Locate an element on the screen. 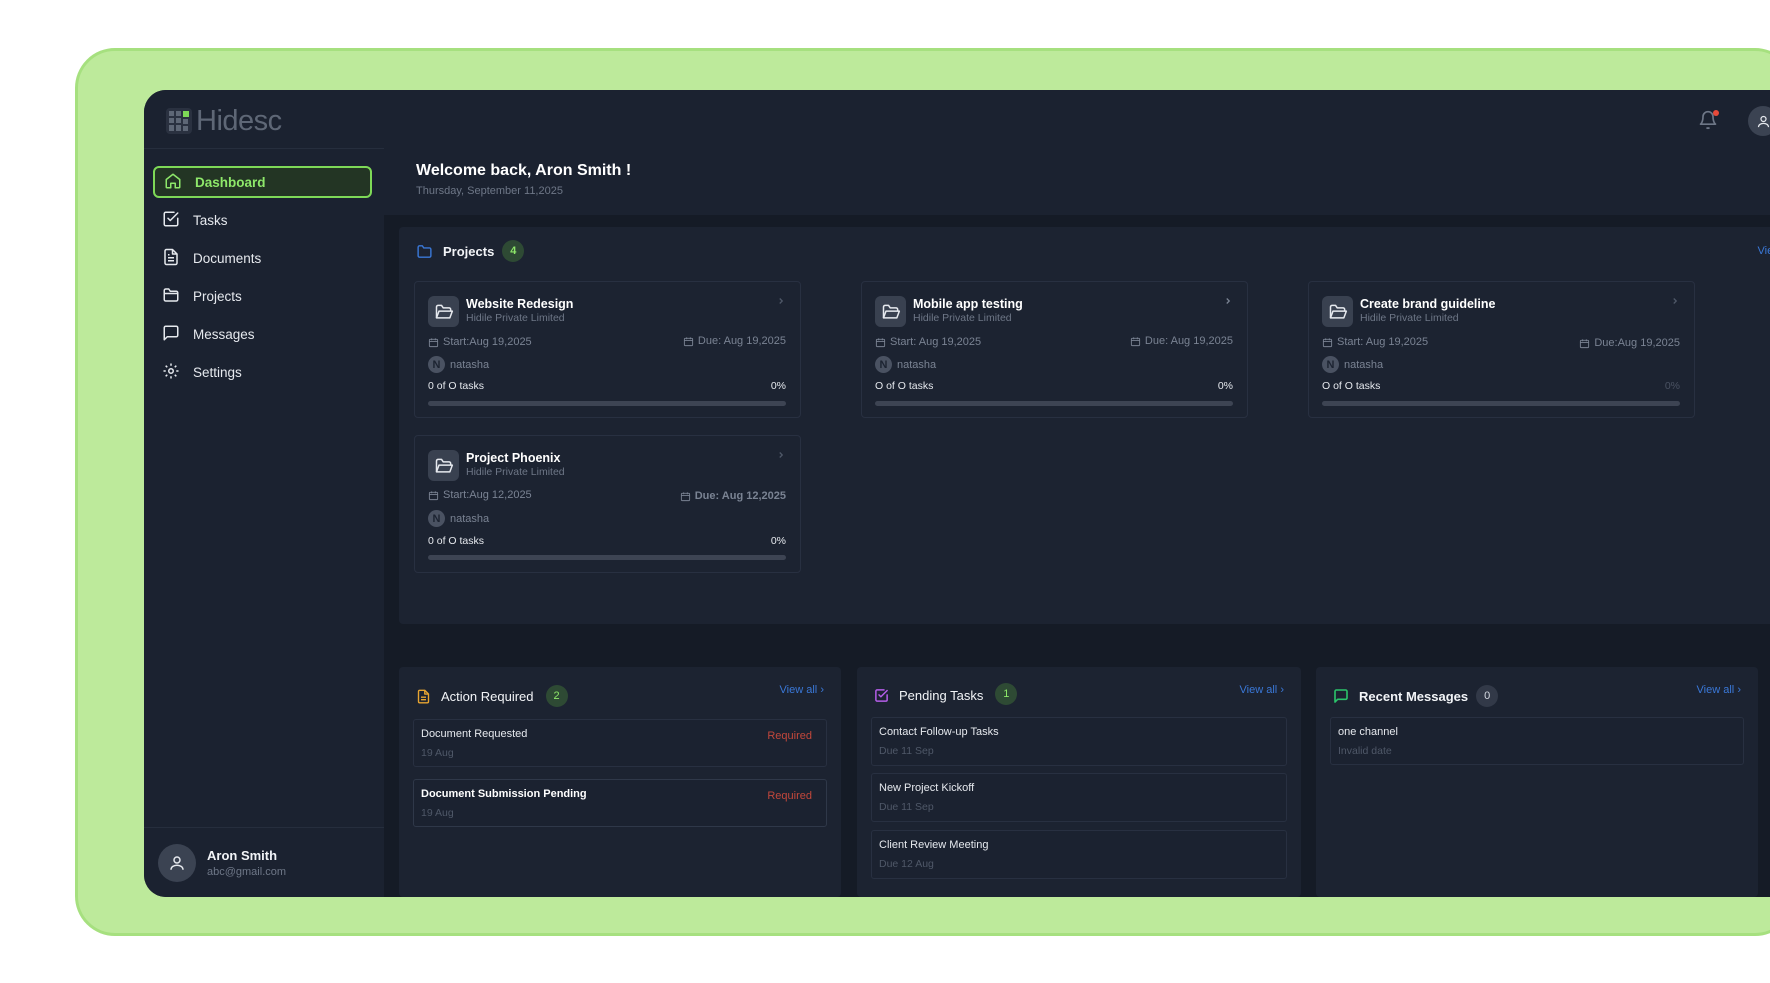 Image resolution: width=1770 pixels, height=983 pixels. sidebar-item-label: Documents is located at coordinates (227, 258).